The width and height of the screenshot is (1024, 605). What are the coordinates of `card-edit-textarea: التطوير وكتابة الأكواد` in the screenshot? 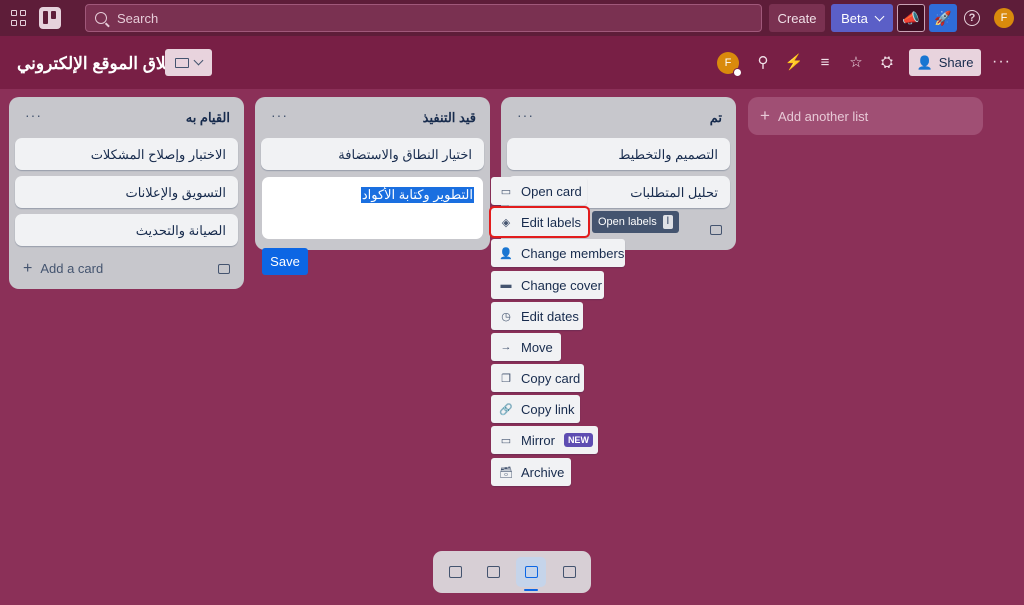 It's located at (372, 208).